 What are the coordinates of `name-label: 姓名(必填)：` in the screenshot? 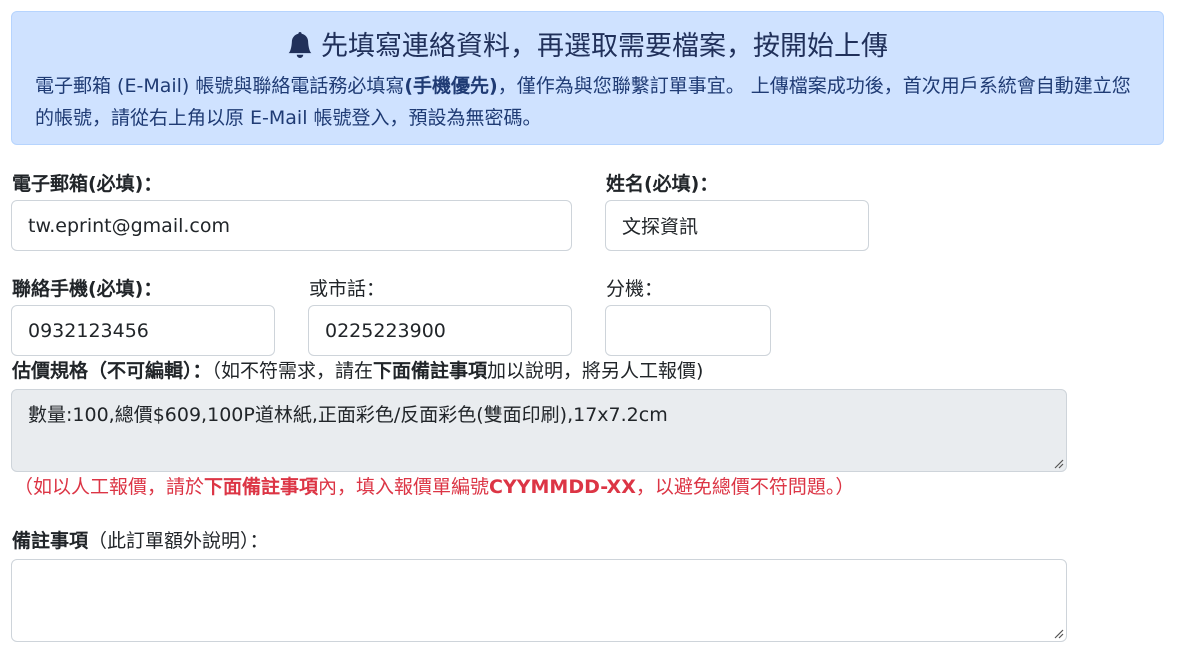 It's located at (662, 184).